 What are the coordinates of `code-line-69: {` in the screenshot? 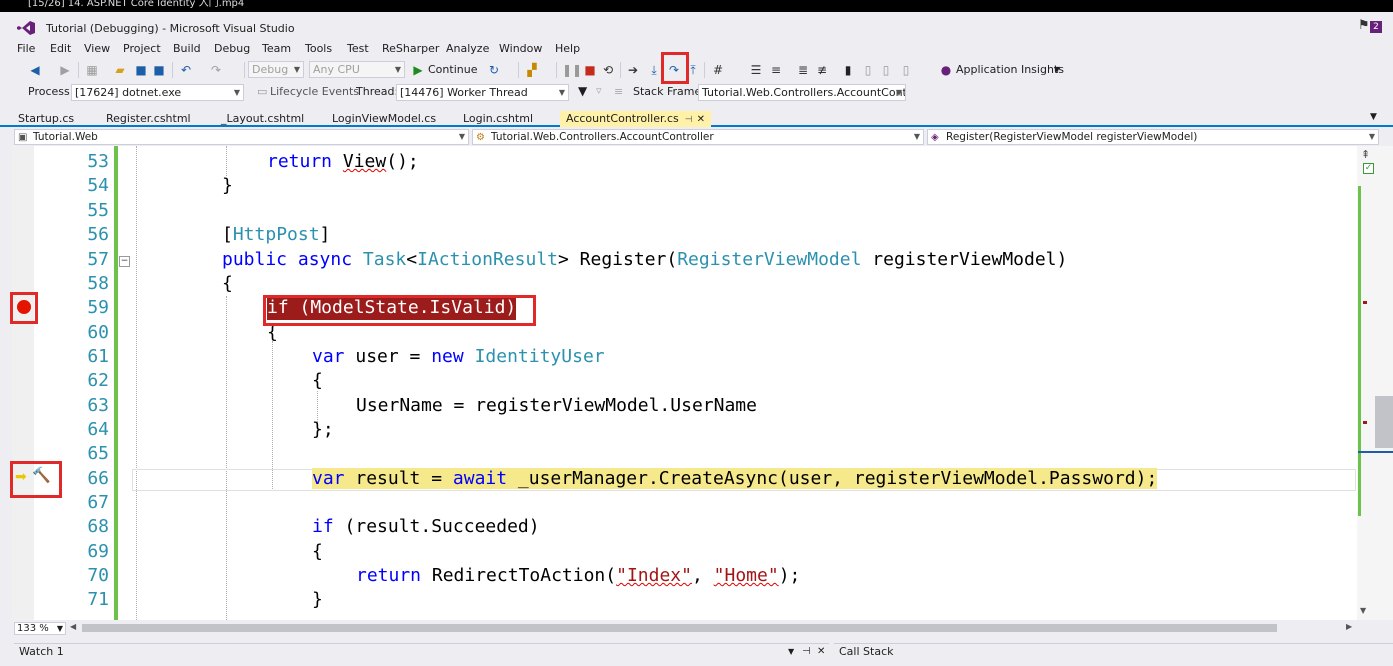 It's located at (317, 552).